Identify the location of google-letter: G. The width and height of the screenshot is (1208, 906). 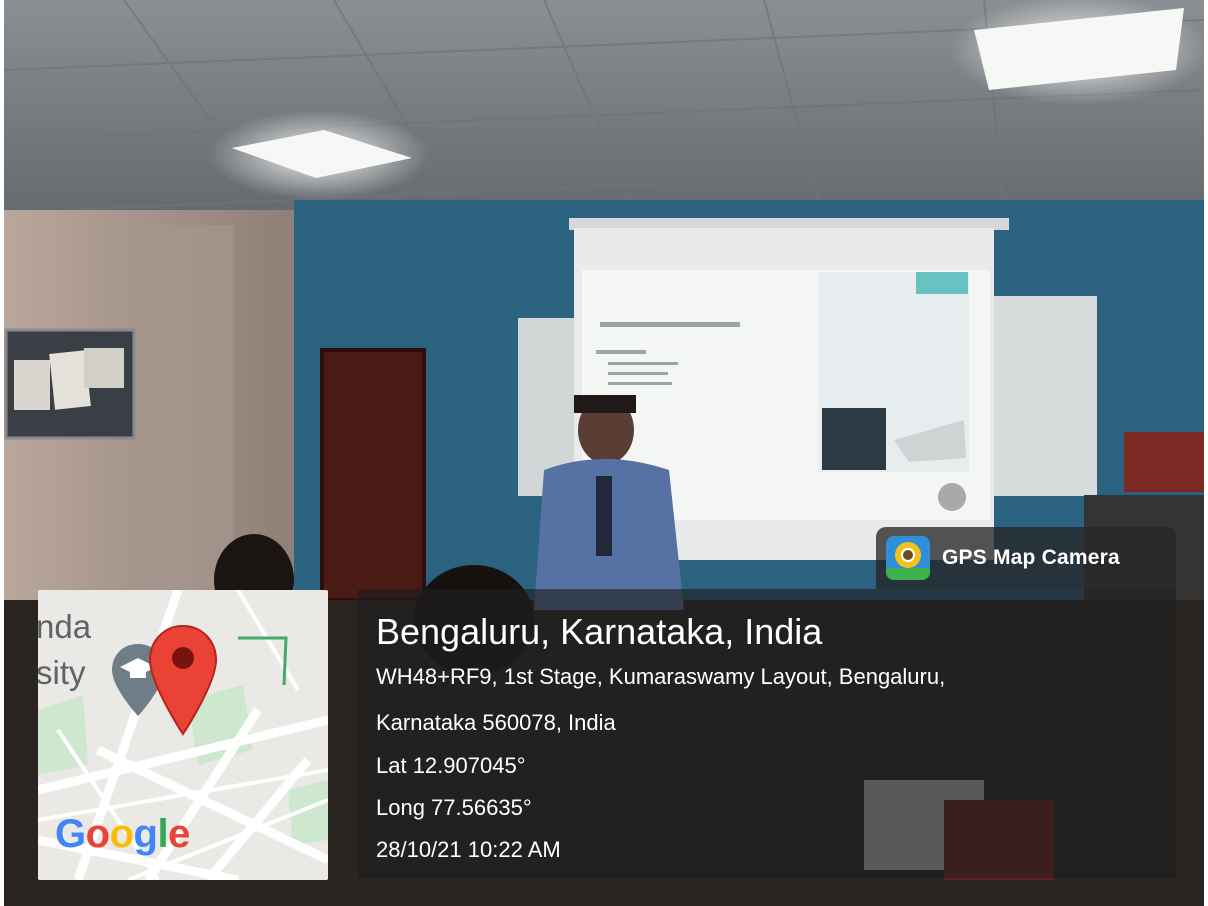
(70, 834).